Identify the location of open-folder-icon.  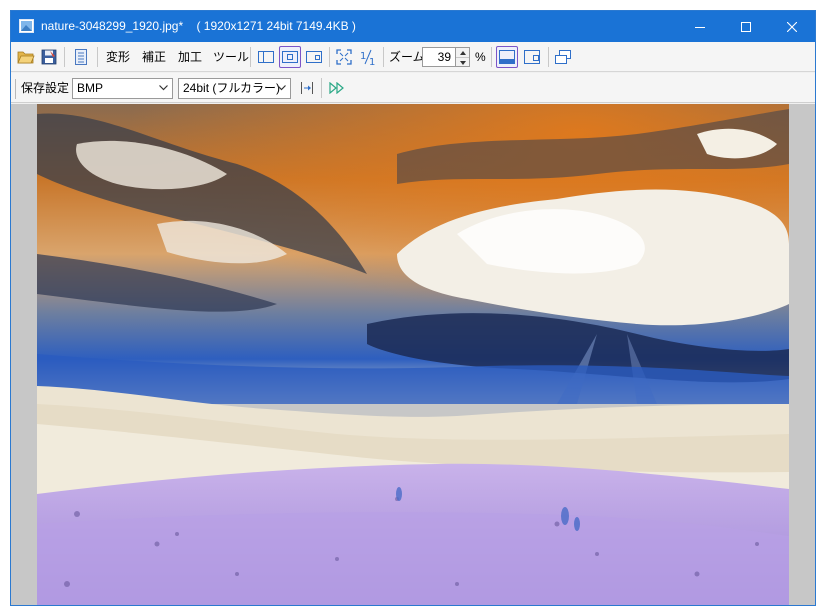
(26, 57).